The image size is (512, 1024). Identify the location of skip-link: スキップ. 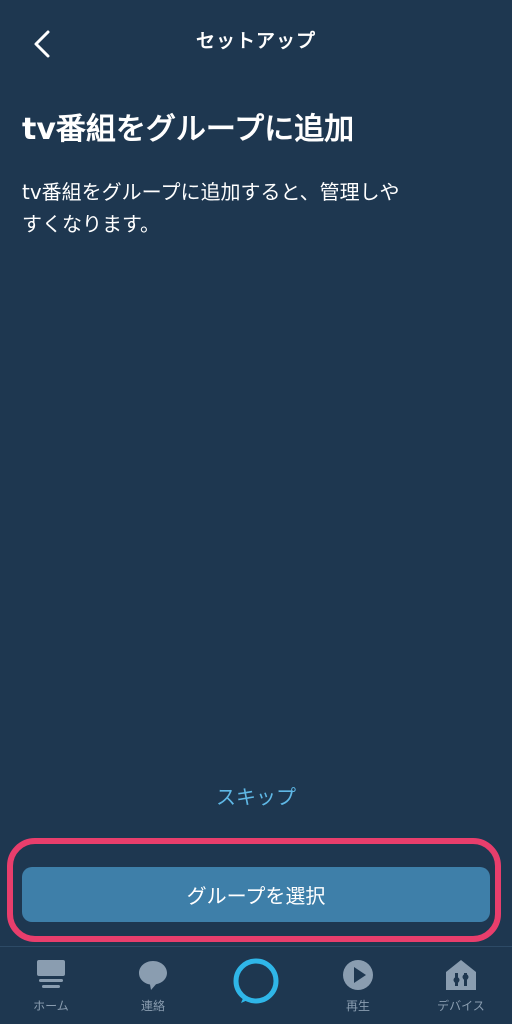
(256, 795).